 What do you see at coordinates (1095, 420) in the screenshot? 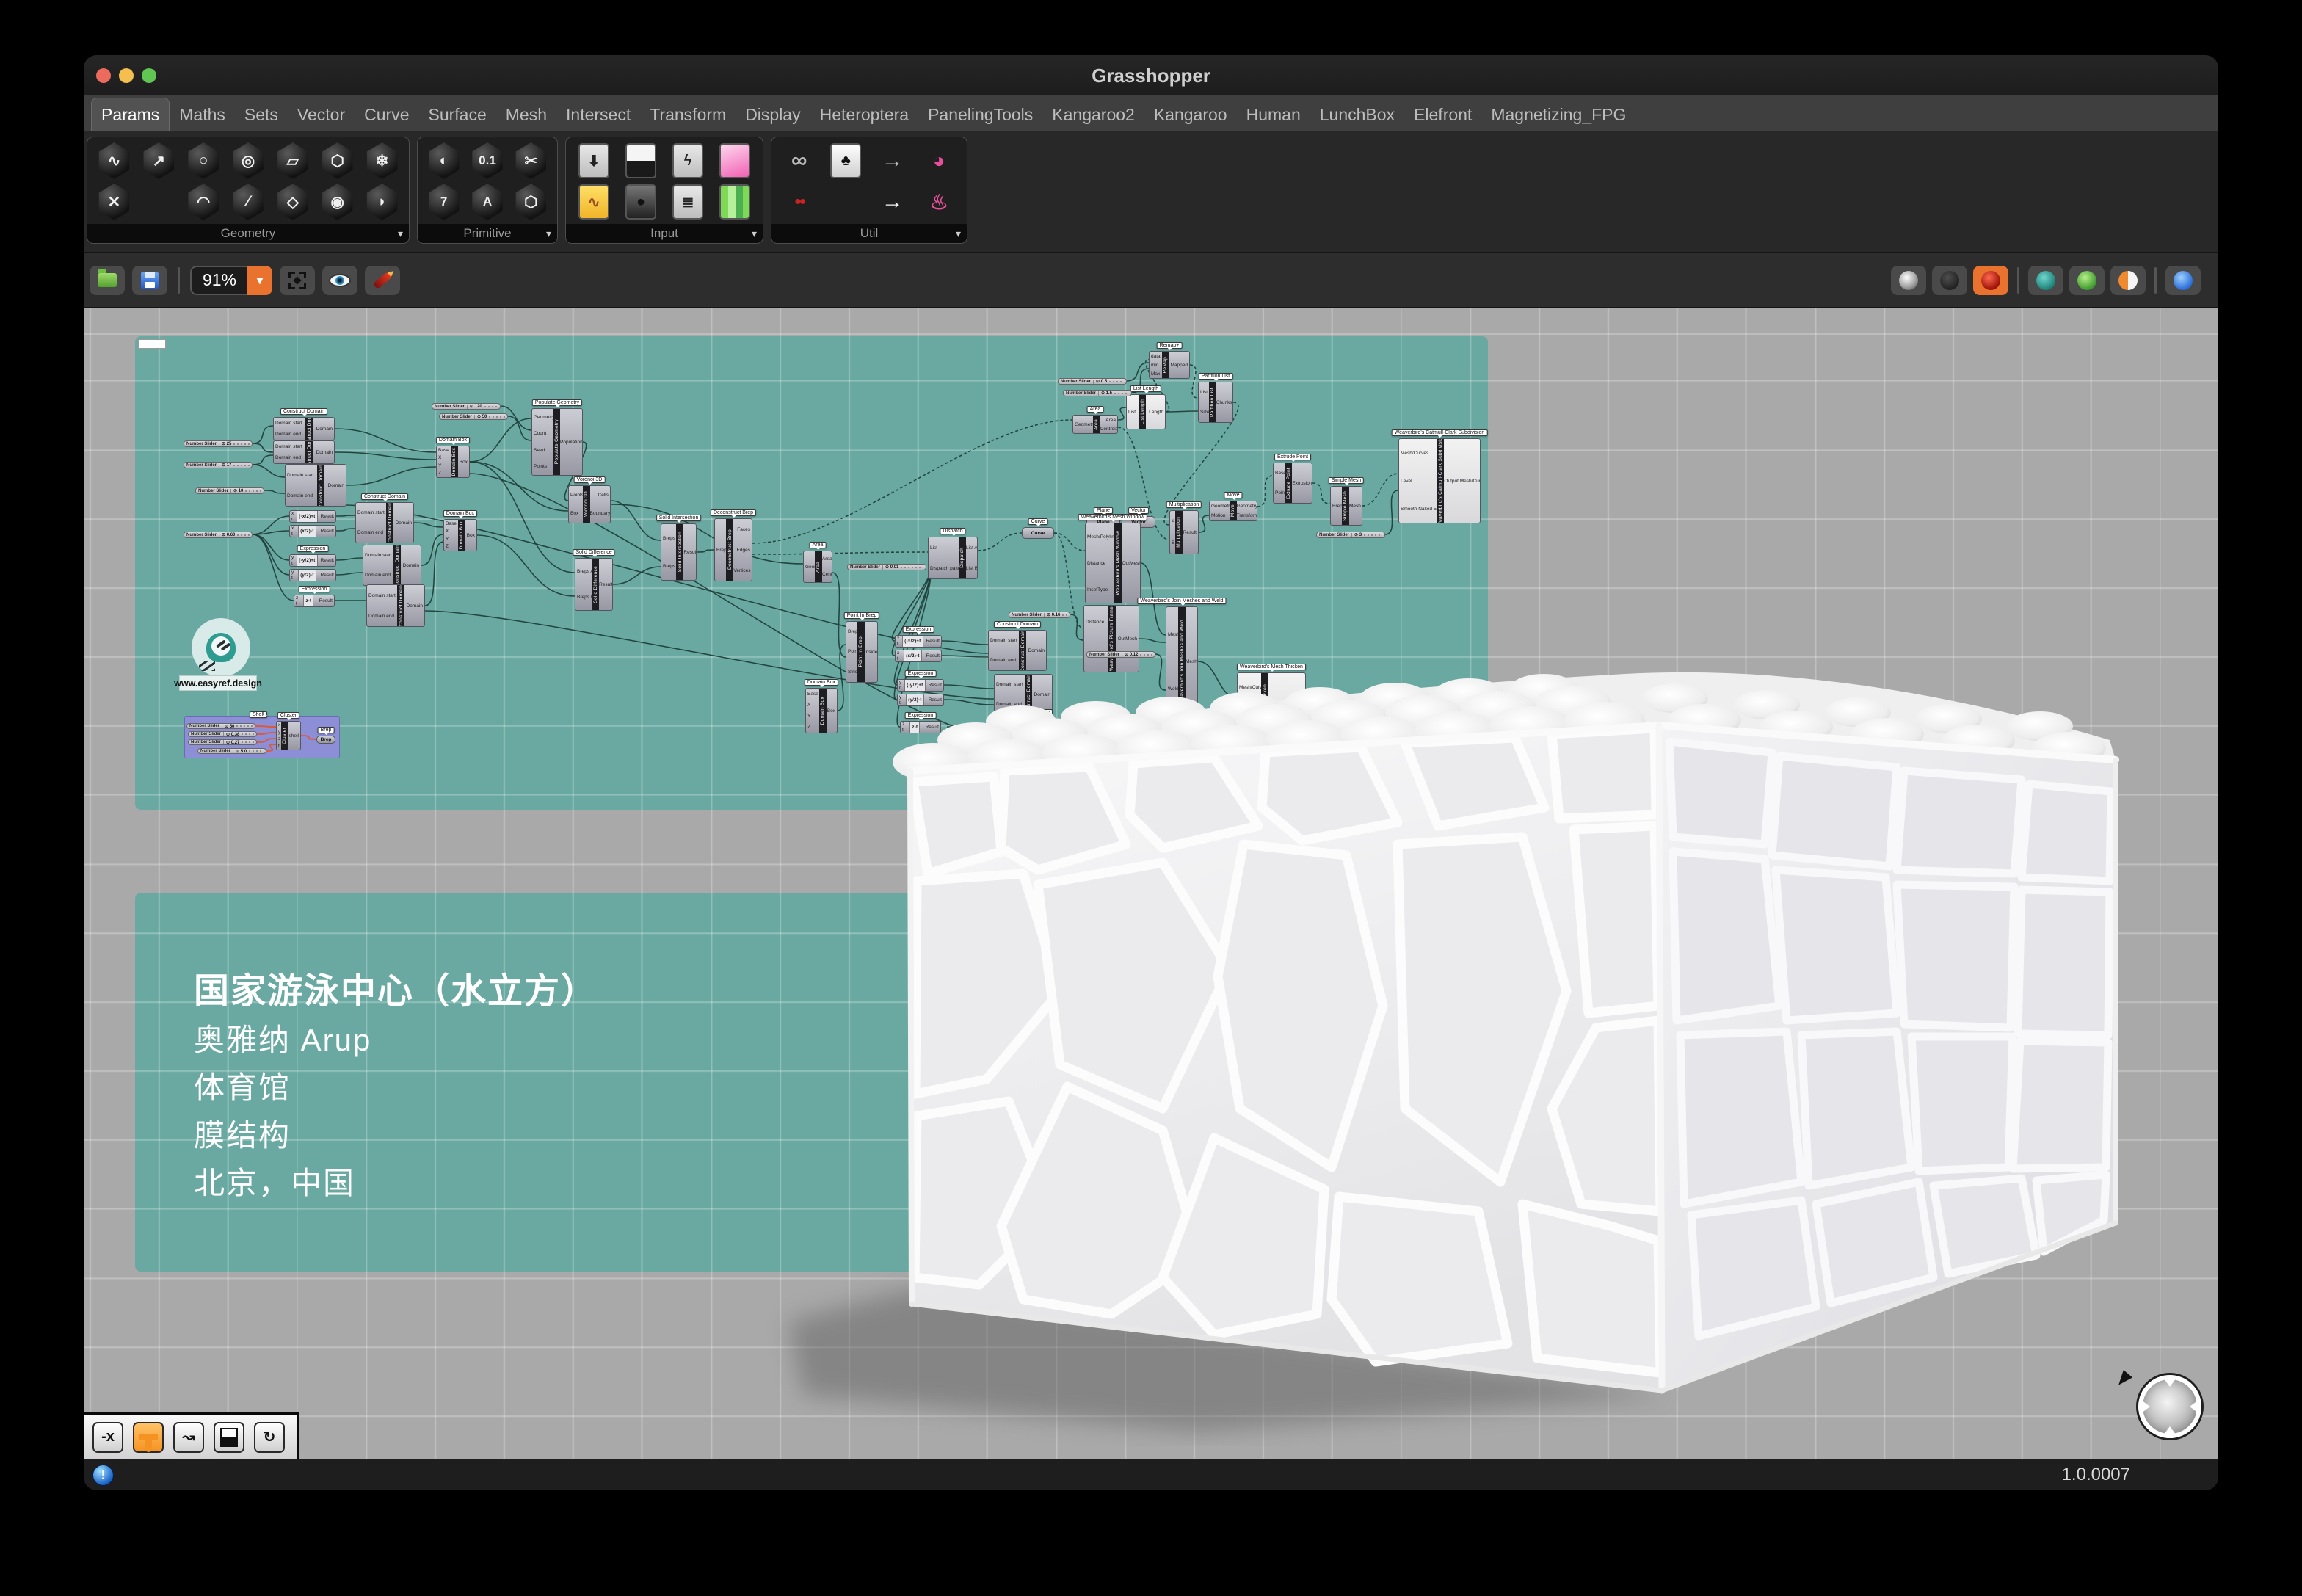
I see `node-area2: AreaGeometryAreaAreaCentroid` at bounding box center [1095, 420].